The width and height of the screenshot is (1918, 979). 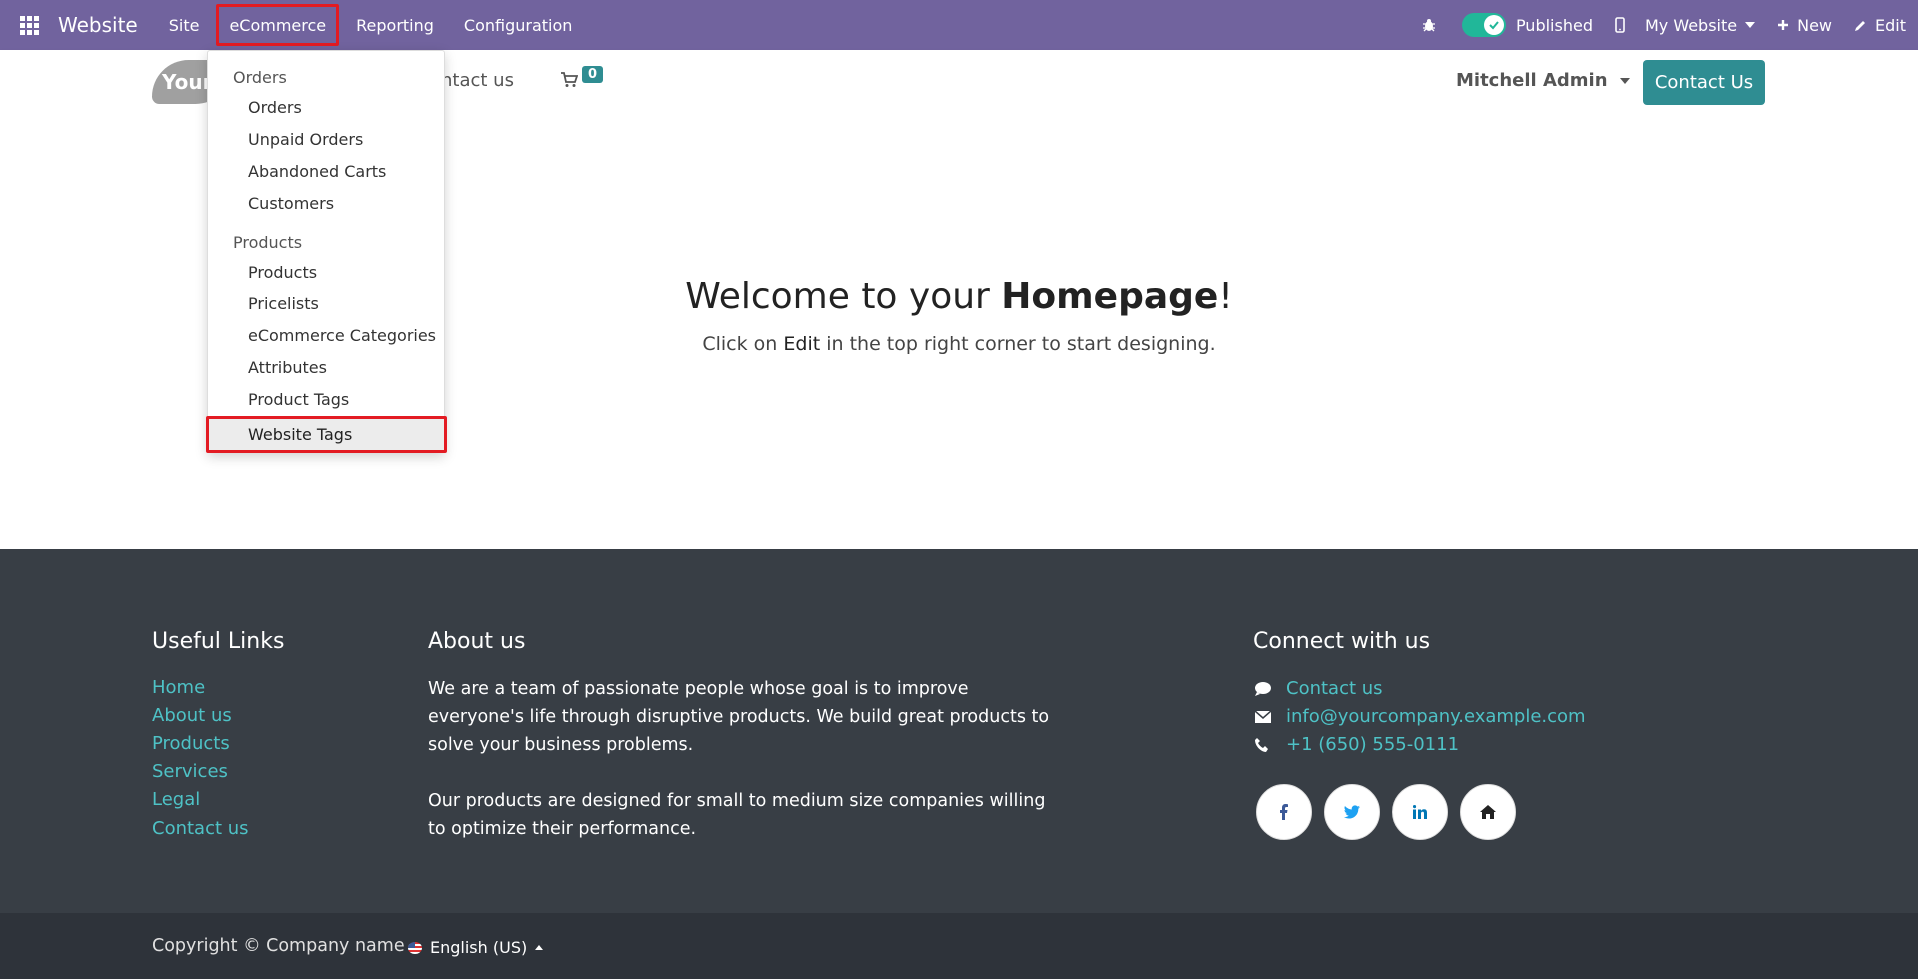 What do you see at coordinates (518, 25) in the screenshot?
I see `menu-configuration: Configuration` at bounding box center [518, 25].